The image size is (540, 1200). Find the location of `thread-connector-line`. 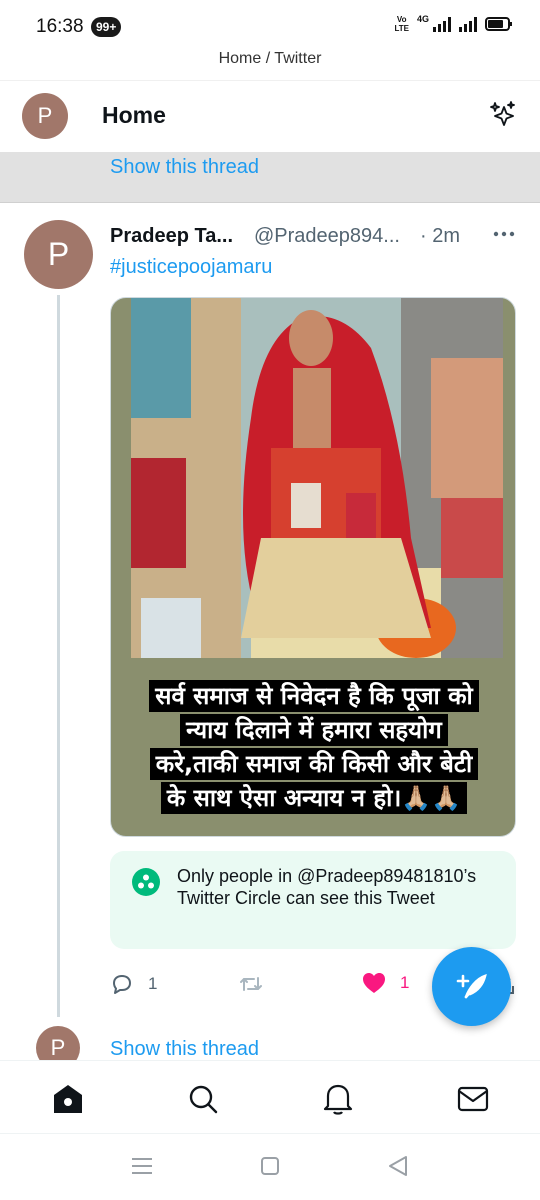

thread-connector-line is located at coordinates (58, 656).